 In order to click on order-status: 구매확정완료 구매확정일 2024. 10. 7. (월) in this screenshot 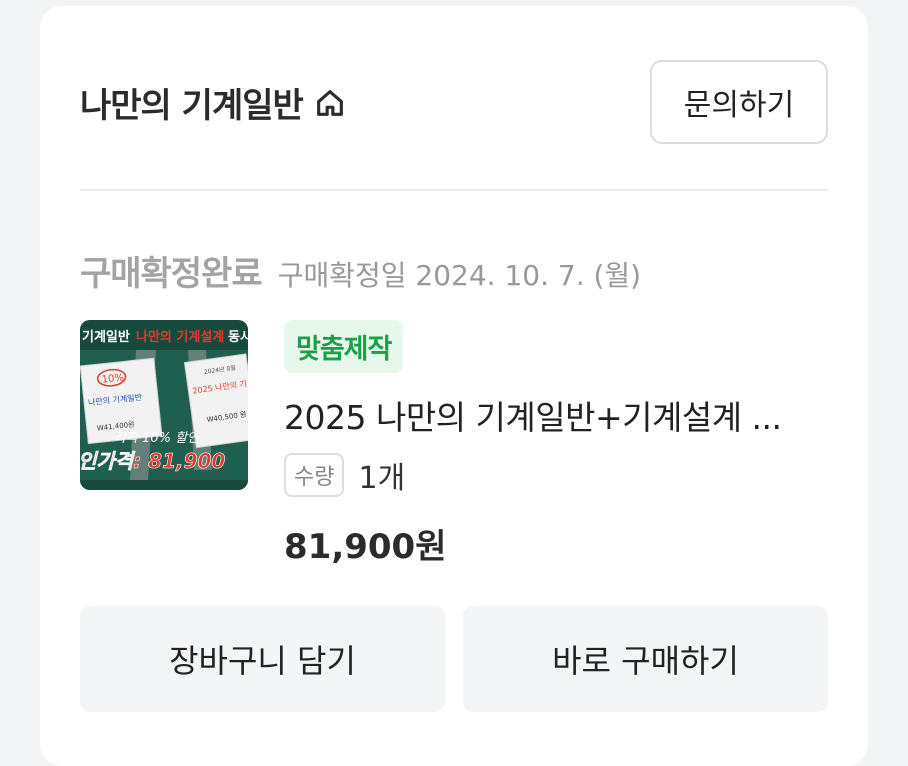, I will do `click(360, 270)`.